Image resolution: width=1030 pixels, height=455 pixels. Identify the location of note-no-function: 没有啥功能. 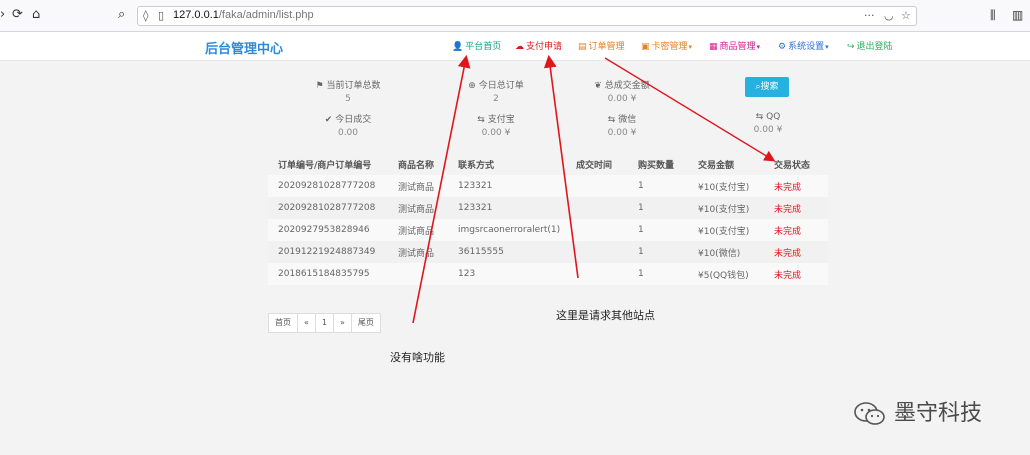
(417, 357).